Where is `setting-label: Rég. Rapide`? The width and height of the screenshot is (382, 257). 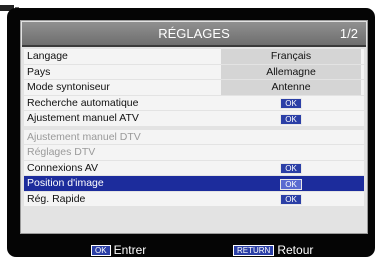
setting-label: Rég. Rapide is located at coordinates (56, 198).